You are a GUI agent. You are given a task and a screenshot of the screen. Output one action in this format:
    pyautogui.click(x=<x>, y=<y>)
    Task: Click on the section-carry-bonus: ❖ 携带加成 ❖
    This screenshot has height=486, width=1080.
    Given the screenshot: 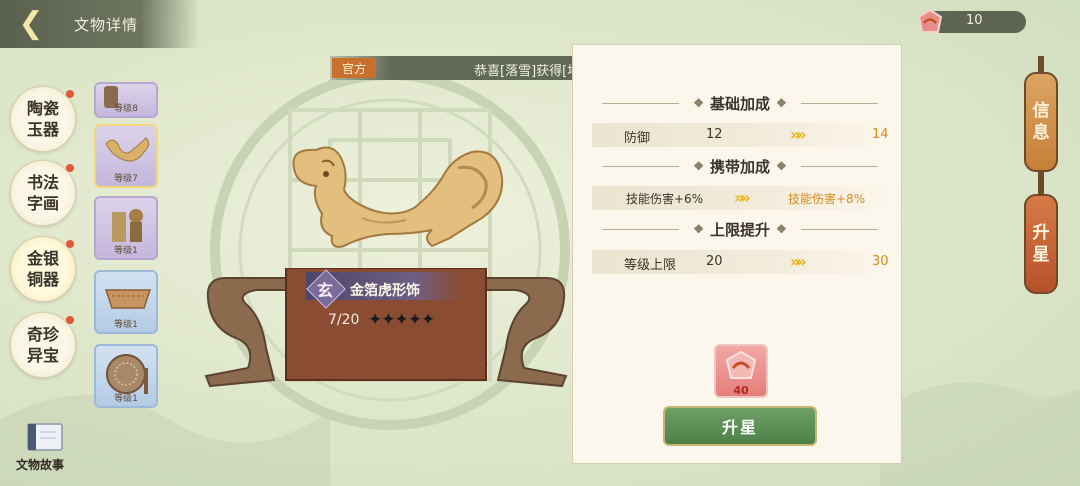 What is the action you would take?
    pyautogui.click(x=740, y=166)
    